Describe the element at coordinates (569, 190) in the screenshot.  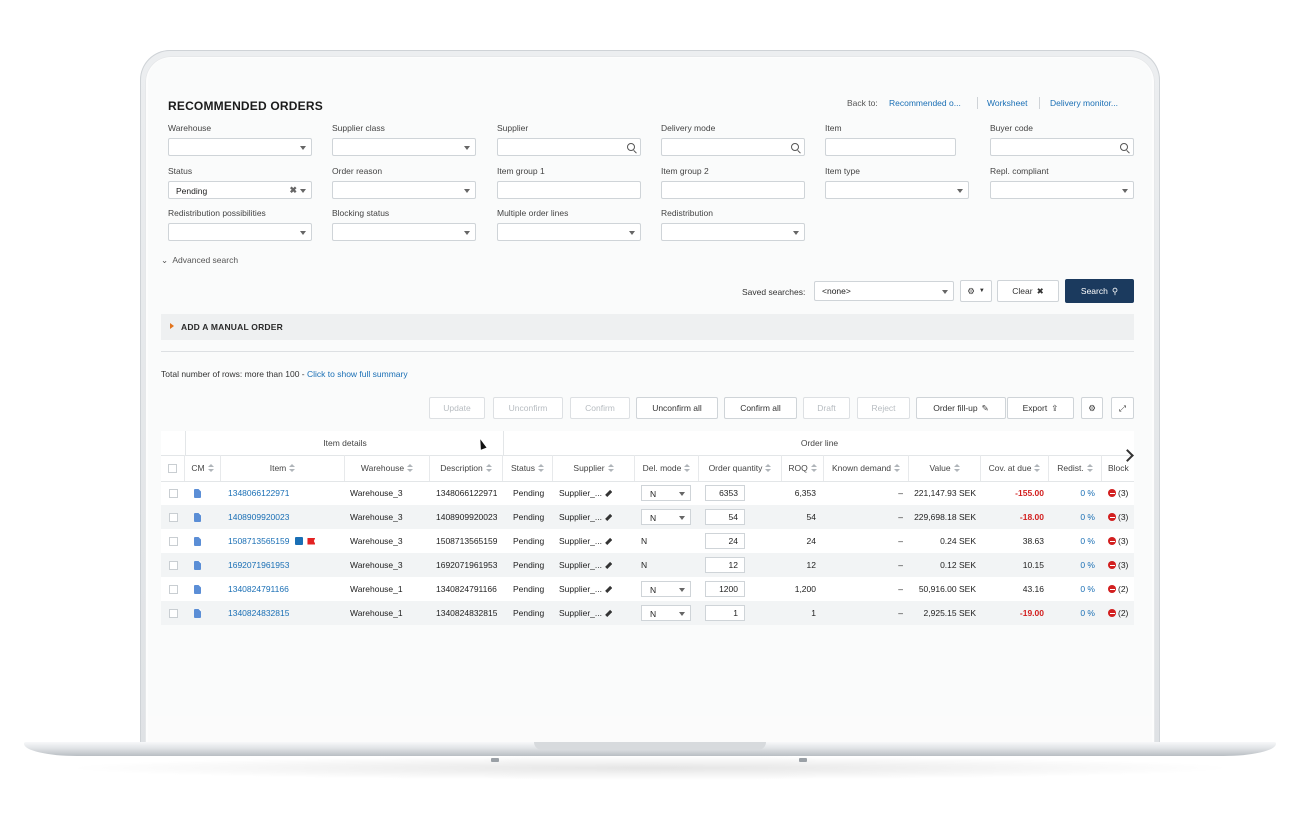
I see `item-group-1-input` at that location.